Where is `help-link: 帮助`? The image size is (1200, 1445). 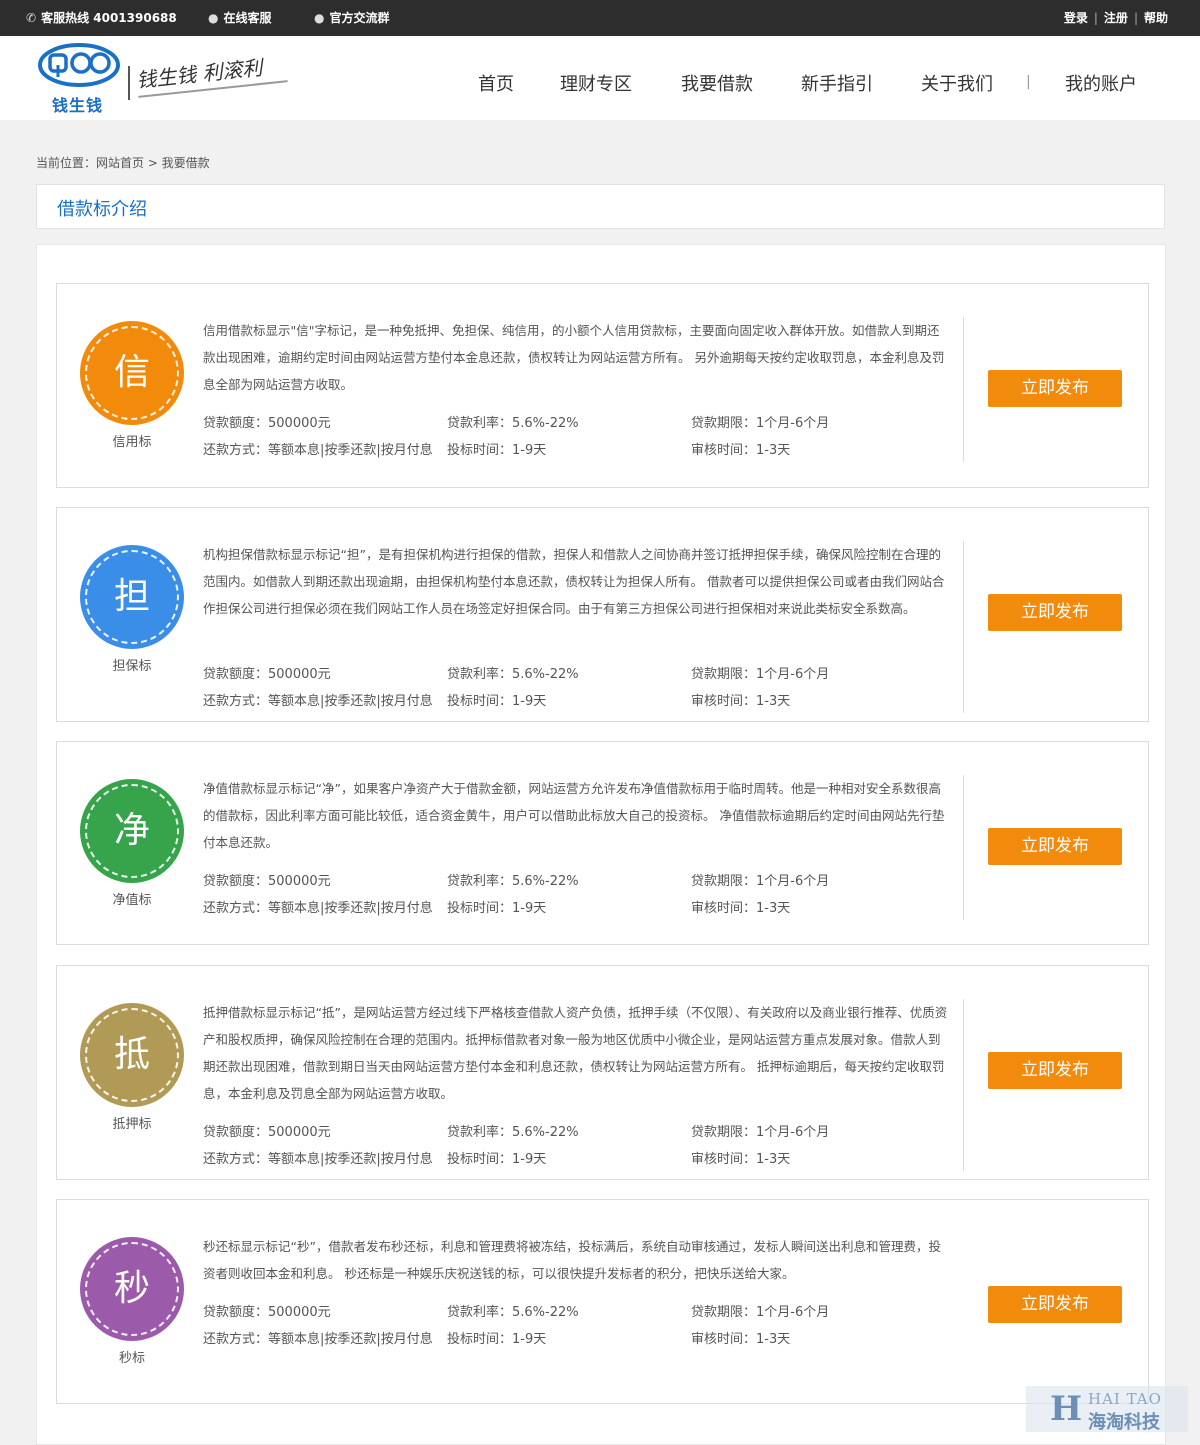 help-link: 帮助 is located at coordinates (1156, 18).